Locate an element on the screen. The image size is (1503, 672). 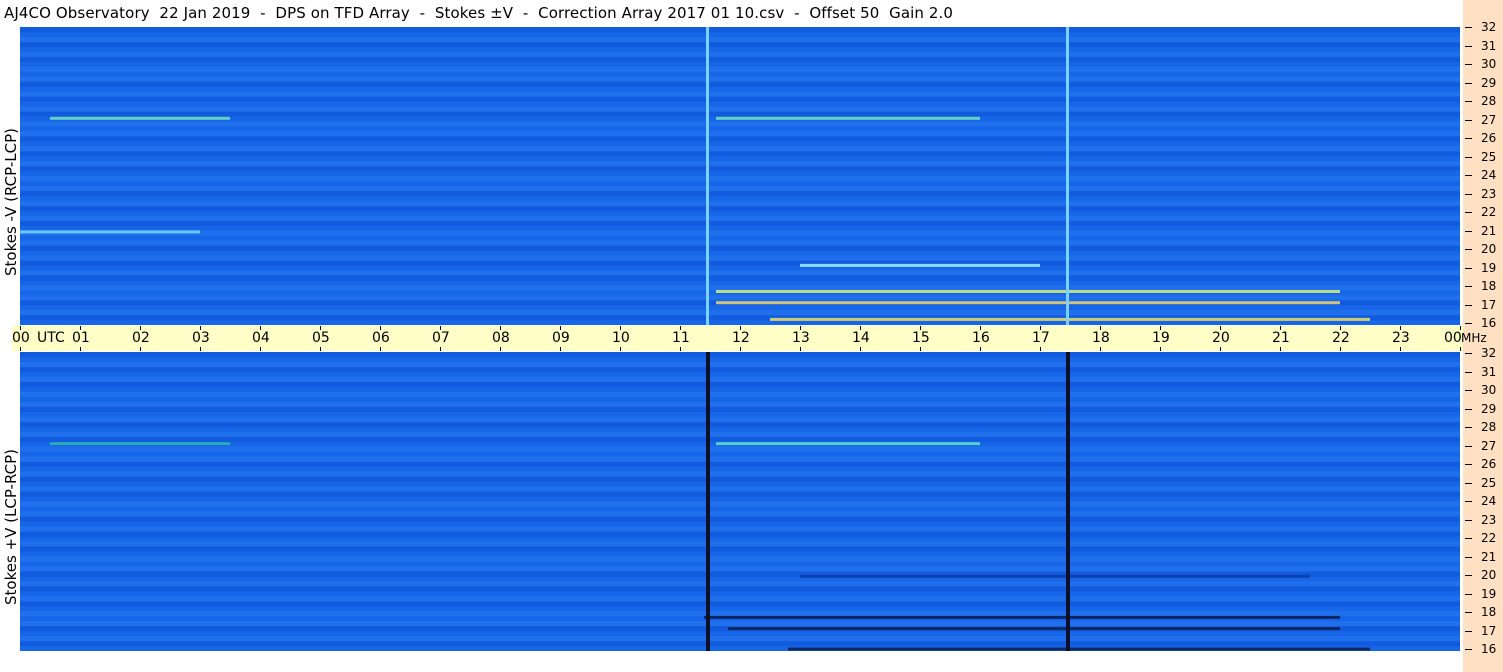
time-tick-label: 09 is located at coordinates (561, 338).